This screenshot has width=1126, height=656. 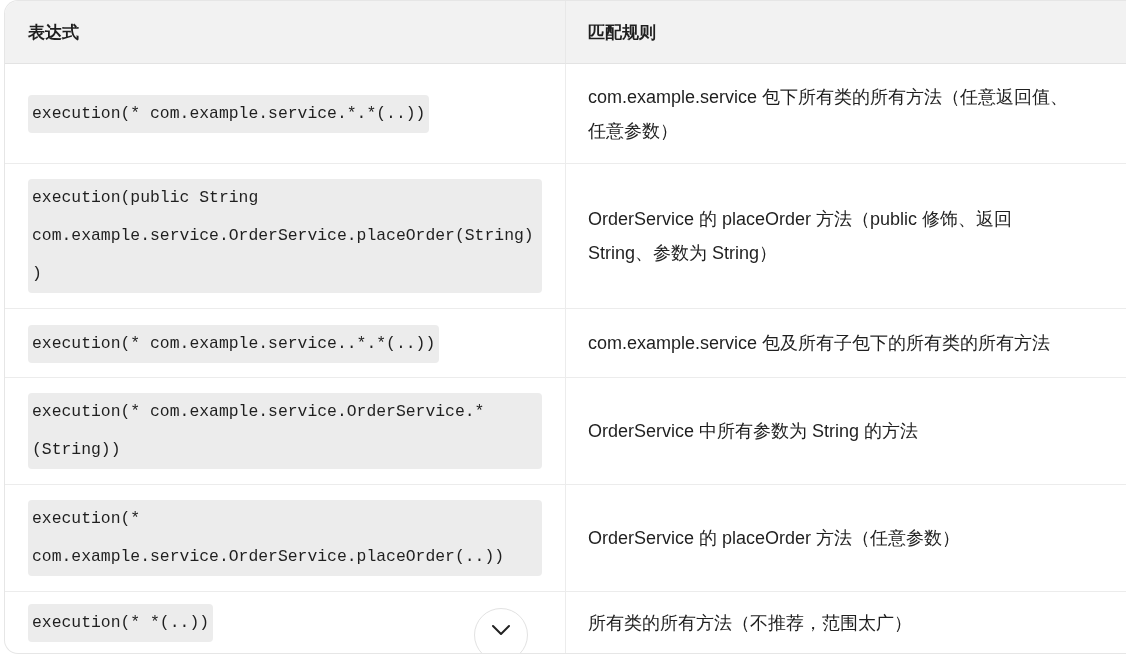 What do you see at coordinates (229, 114) in the screenshot?
I see `code-expression: execution(* com.example.service.*.*(..))` at bounding box center [229, 114].